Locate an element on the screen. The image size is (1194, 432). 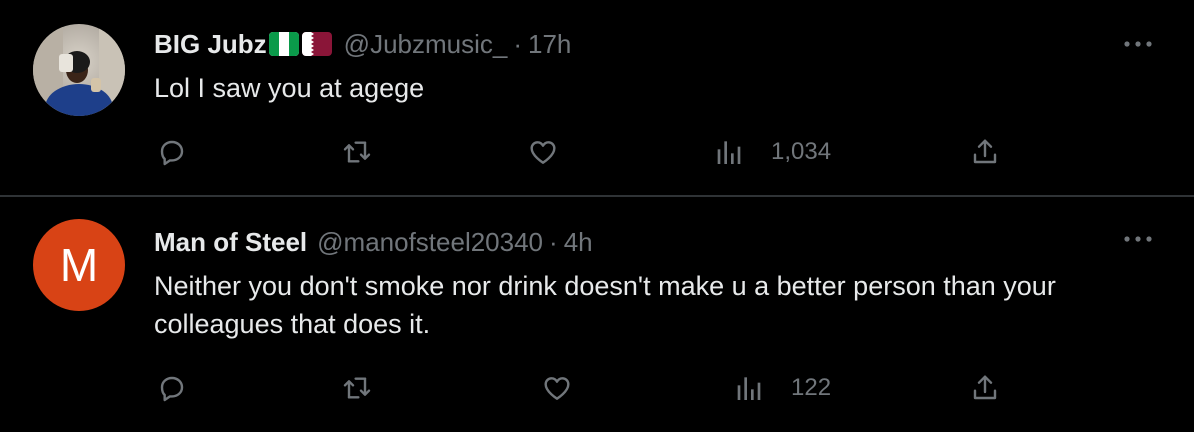
timestamp: 4h is located at coordinates (578, 242).